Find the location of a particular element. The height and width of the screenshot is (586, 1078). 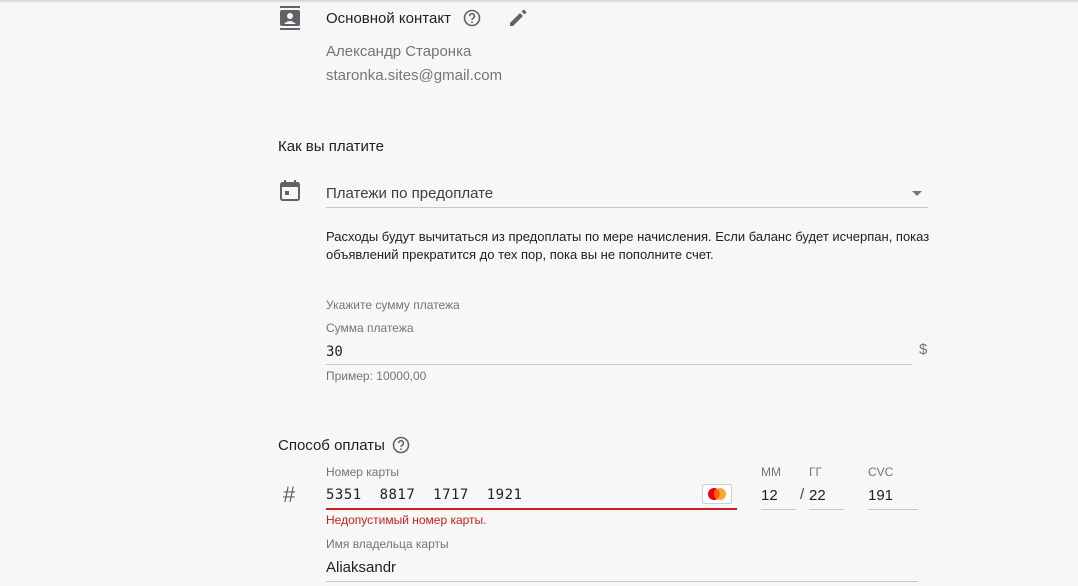

contact-email: staronka.sites@gmail.com is located at coordinates (414, 75).